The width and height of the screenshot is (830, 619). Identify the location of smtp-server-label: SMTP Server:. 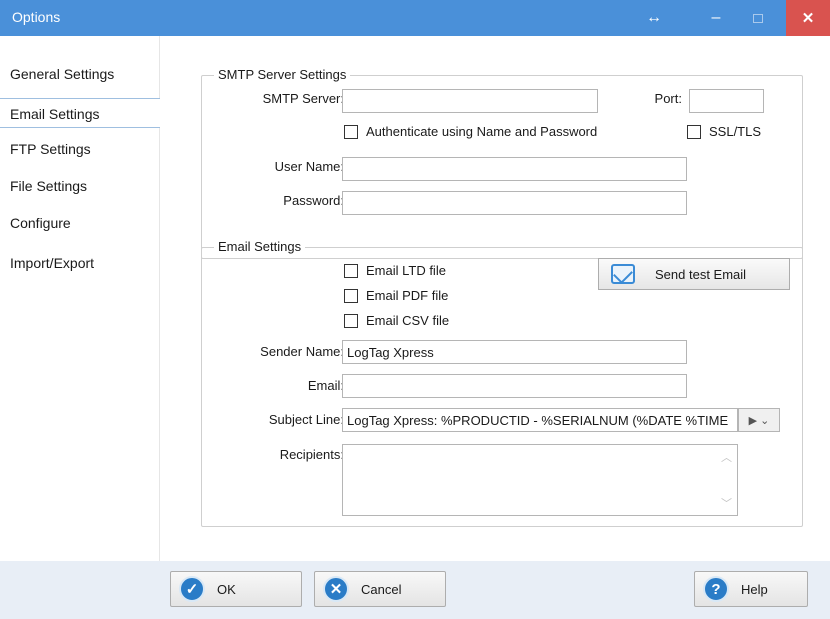
(303, 98).